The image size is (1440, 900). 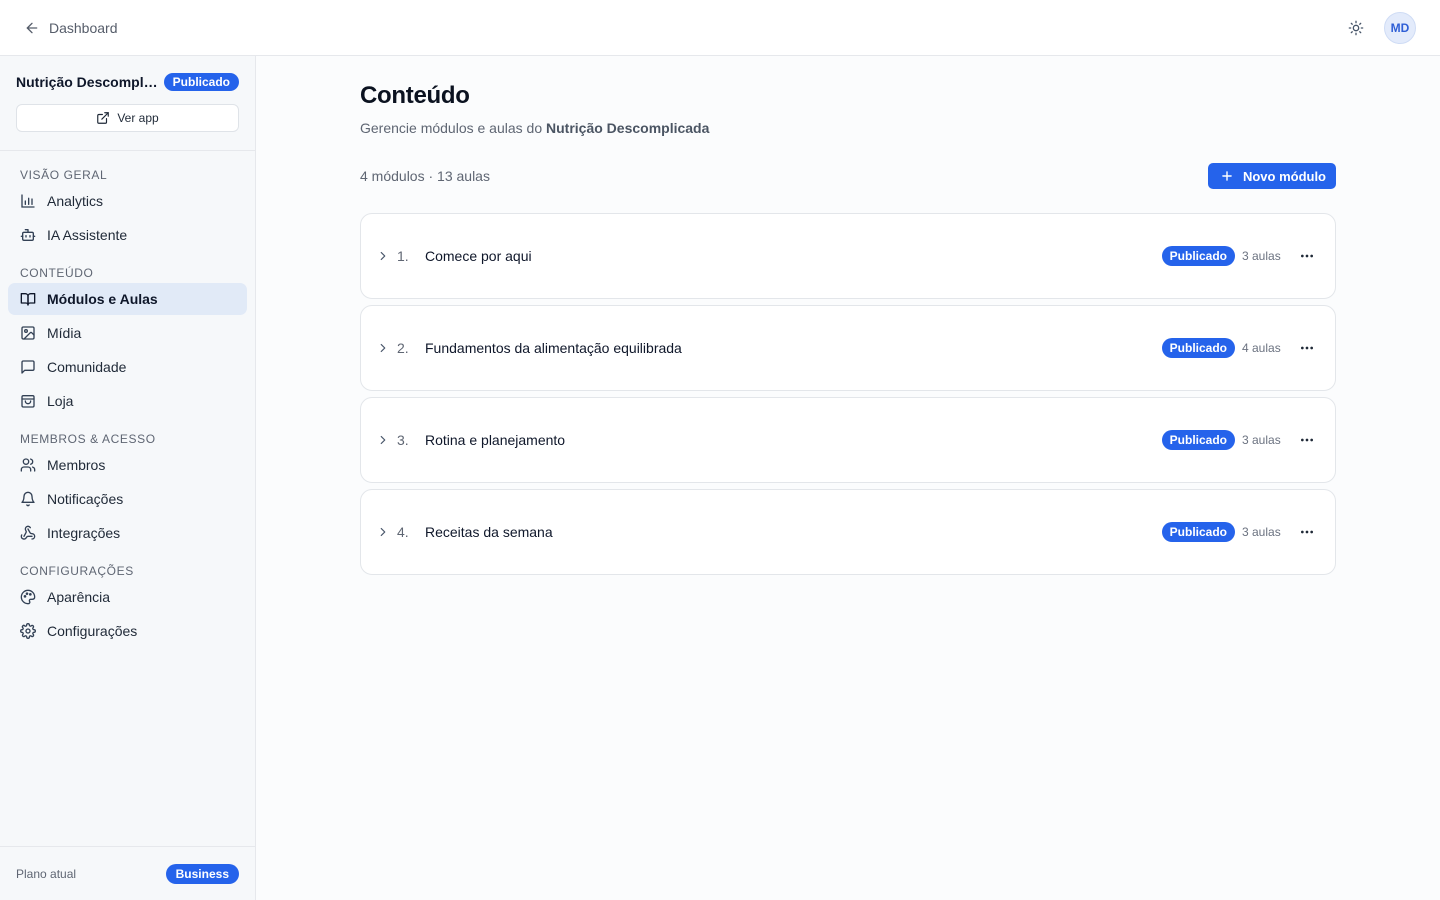 I want to click on plan-label: Plano atual, so click(x=46, y=873).